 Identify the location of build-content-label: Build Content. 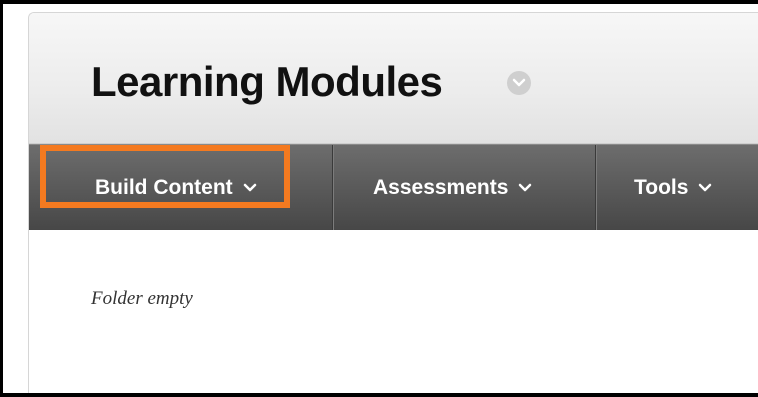
(164, 187).